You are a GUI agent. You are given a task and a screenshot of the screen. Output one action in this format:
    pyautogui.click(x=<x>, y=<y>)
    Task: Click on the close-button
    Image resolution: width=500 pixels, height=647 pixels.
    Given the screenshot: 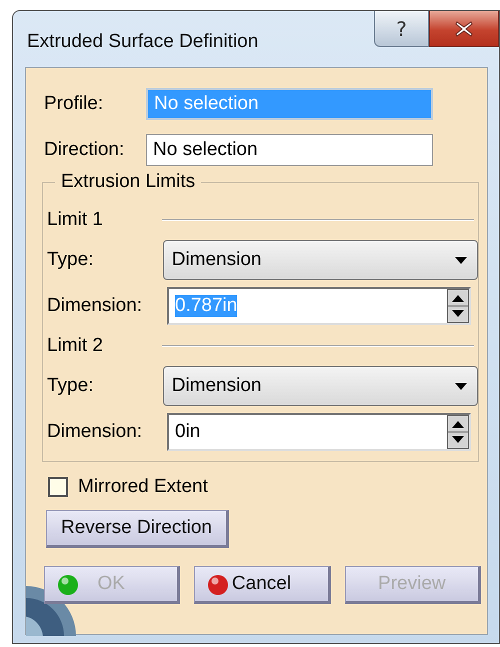 What is the action you would take?
    pyautogui.click(x=464, y=29)
    